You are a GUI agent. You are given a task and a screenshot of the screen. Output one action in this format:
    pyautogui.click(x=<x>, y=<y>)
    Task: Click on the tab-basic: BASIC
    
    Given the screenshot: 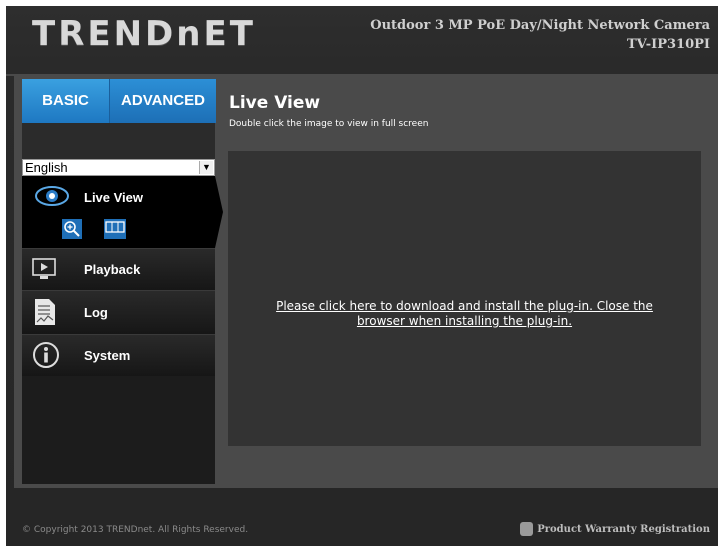 What is the action you would take?
    pyautogui.click(x=65, y=101)
    